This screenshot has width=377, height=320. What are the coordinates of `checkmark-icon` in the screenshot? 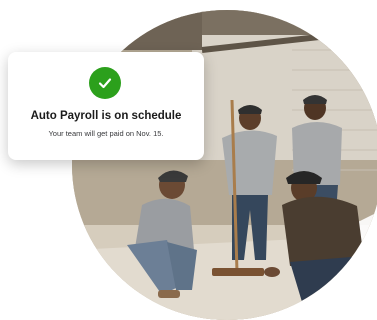 It's located at (105, 83).